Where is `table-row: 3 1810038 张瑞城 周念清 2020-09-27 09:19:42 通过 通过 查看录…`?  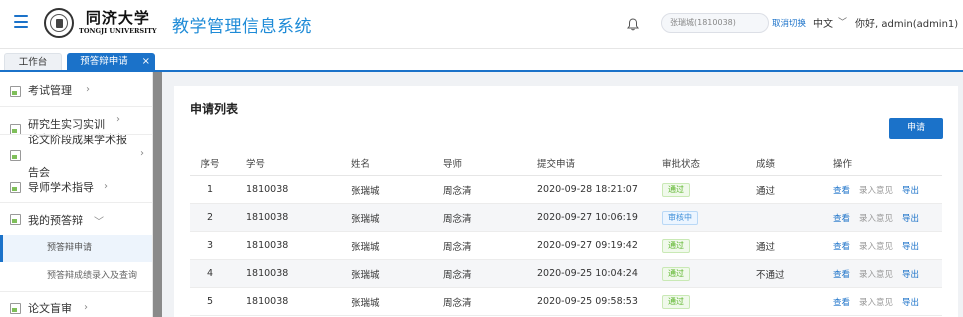
table-row: 3 1810038 张瑞城 周念清 2020-09-27 09:19:42 通过 通过 查看录… is located at coordinates (566, 246).